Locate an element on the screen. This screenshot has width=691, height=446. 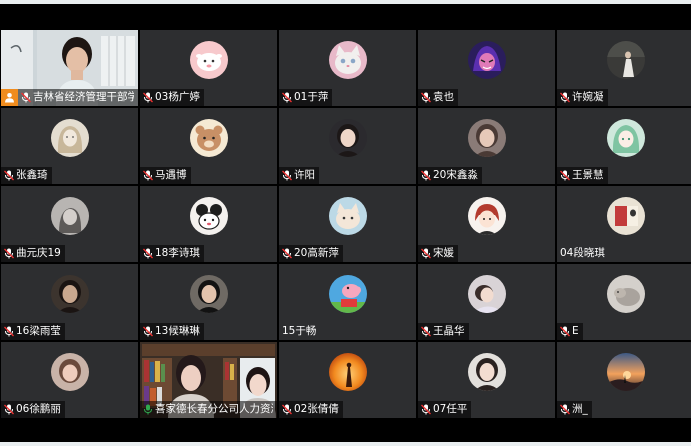
participant-tile: 宋媛 is located at coordinates (486, 224).